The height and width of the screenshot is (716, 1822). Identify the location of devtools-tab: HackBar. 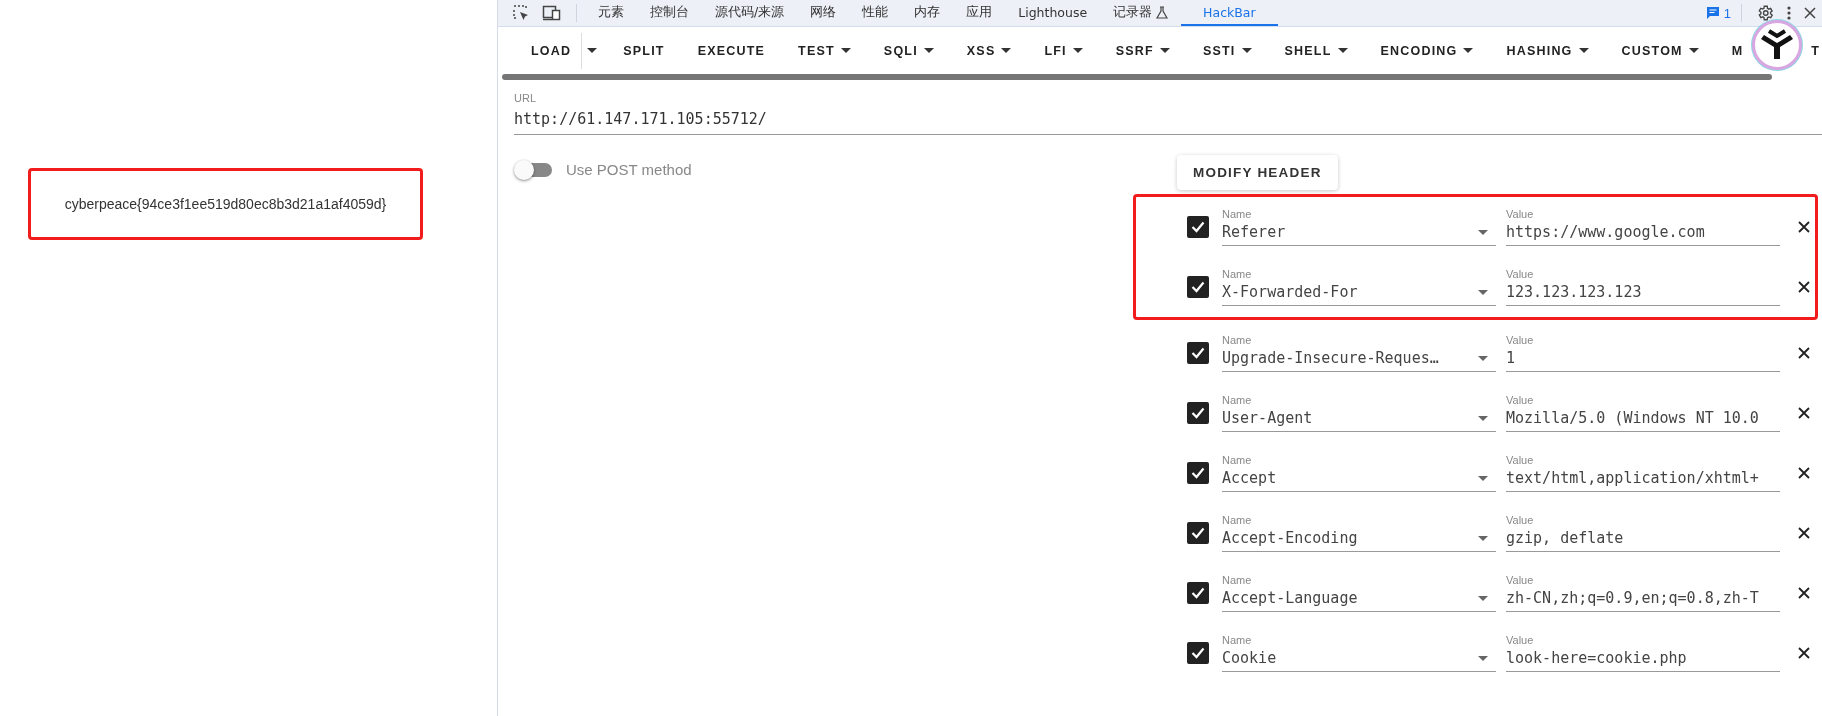
(1229, 13).